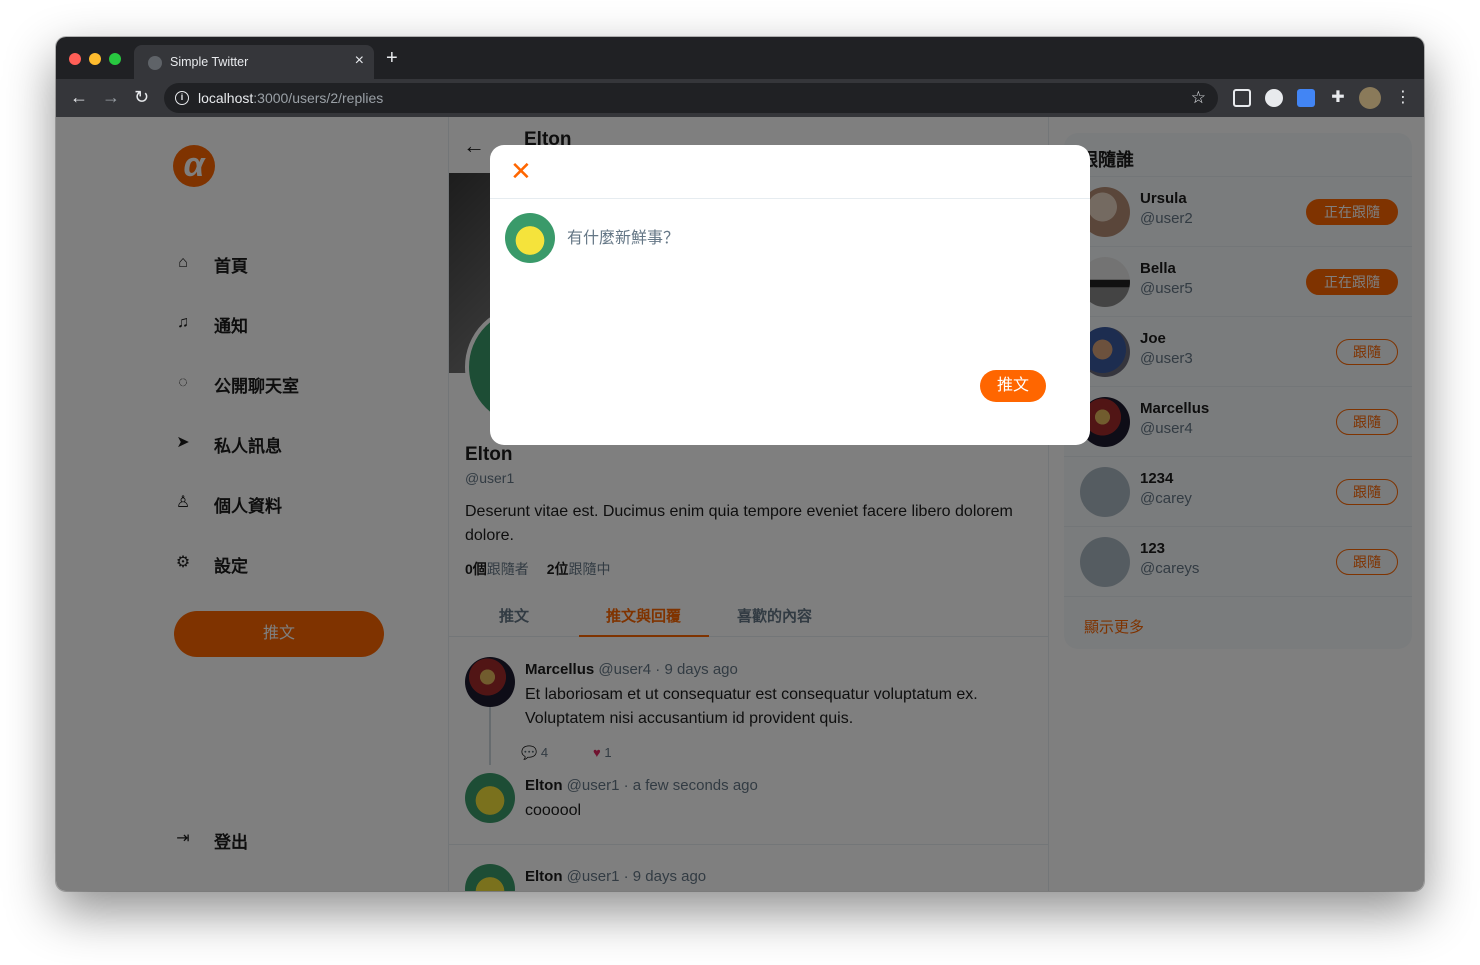  I want to click on reload-icon: ↻, so click(141, 97).